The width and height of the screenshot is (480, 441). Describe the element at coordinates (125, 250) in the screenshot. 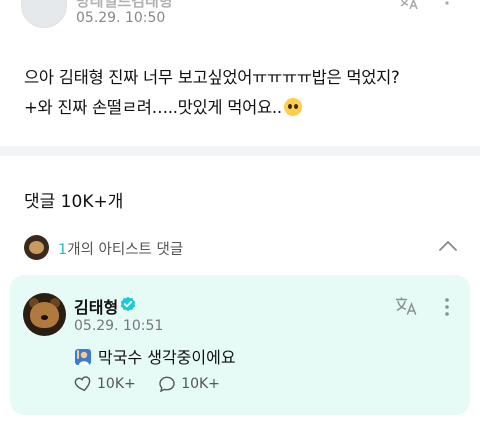

I see `artist-comments-suffix: 개의 아티스트 댓글` at that location.